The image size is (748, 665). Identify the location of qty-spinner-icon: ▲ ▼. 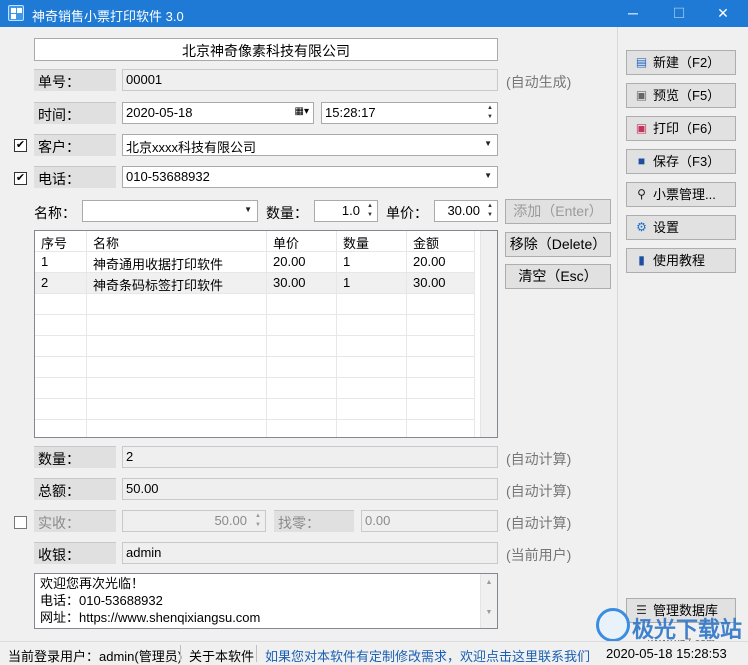
(370, 211).